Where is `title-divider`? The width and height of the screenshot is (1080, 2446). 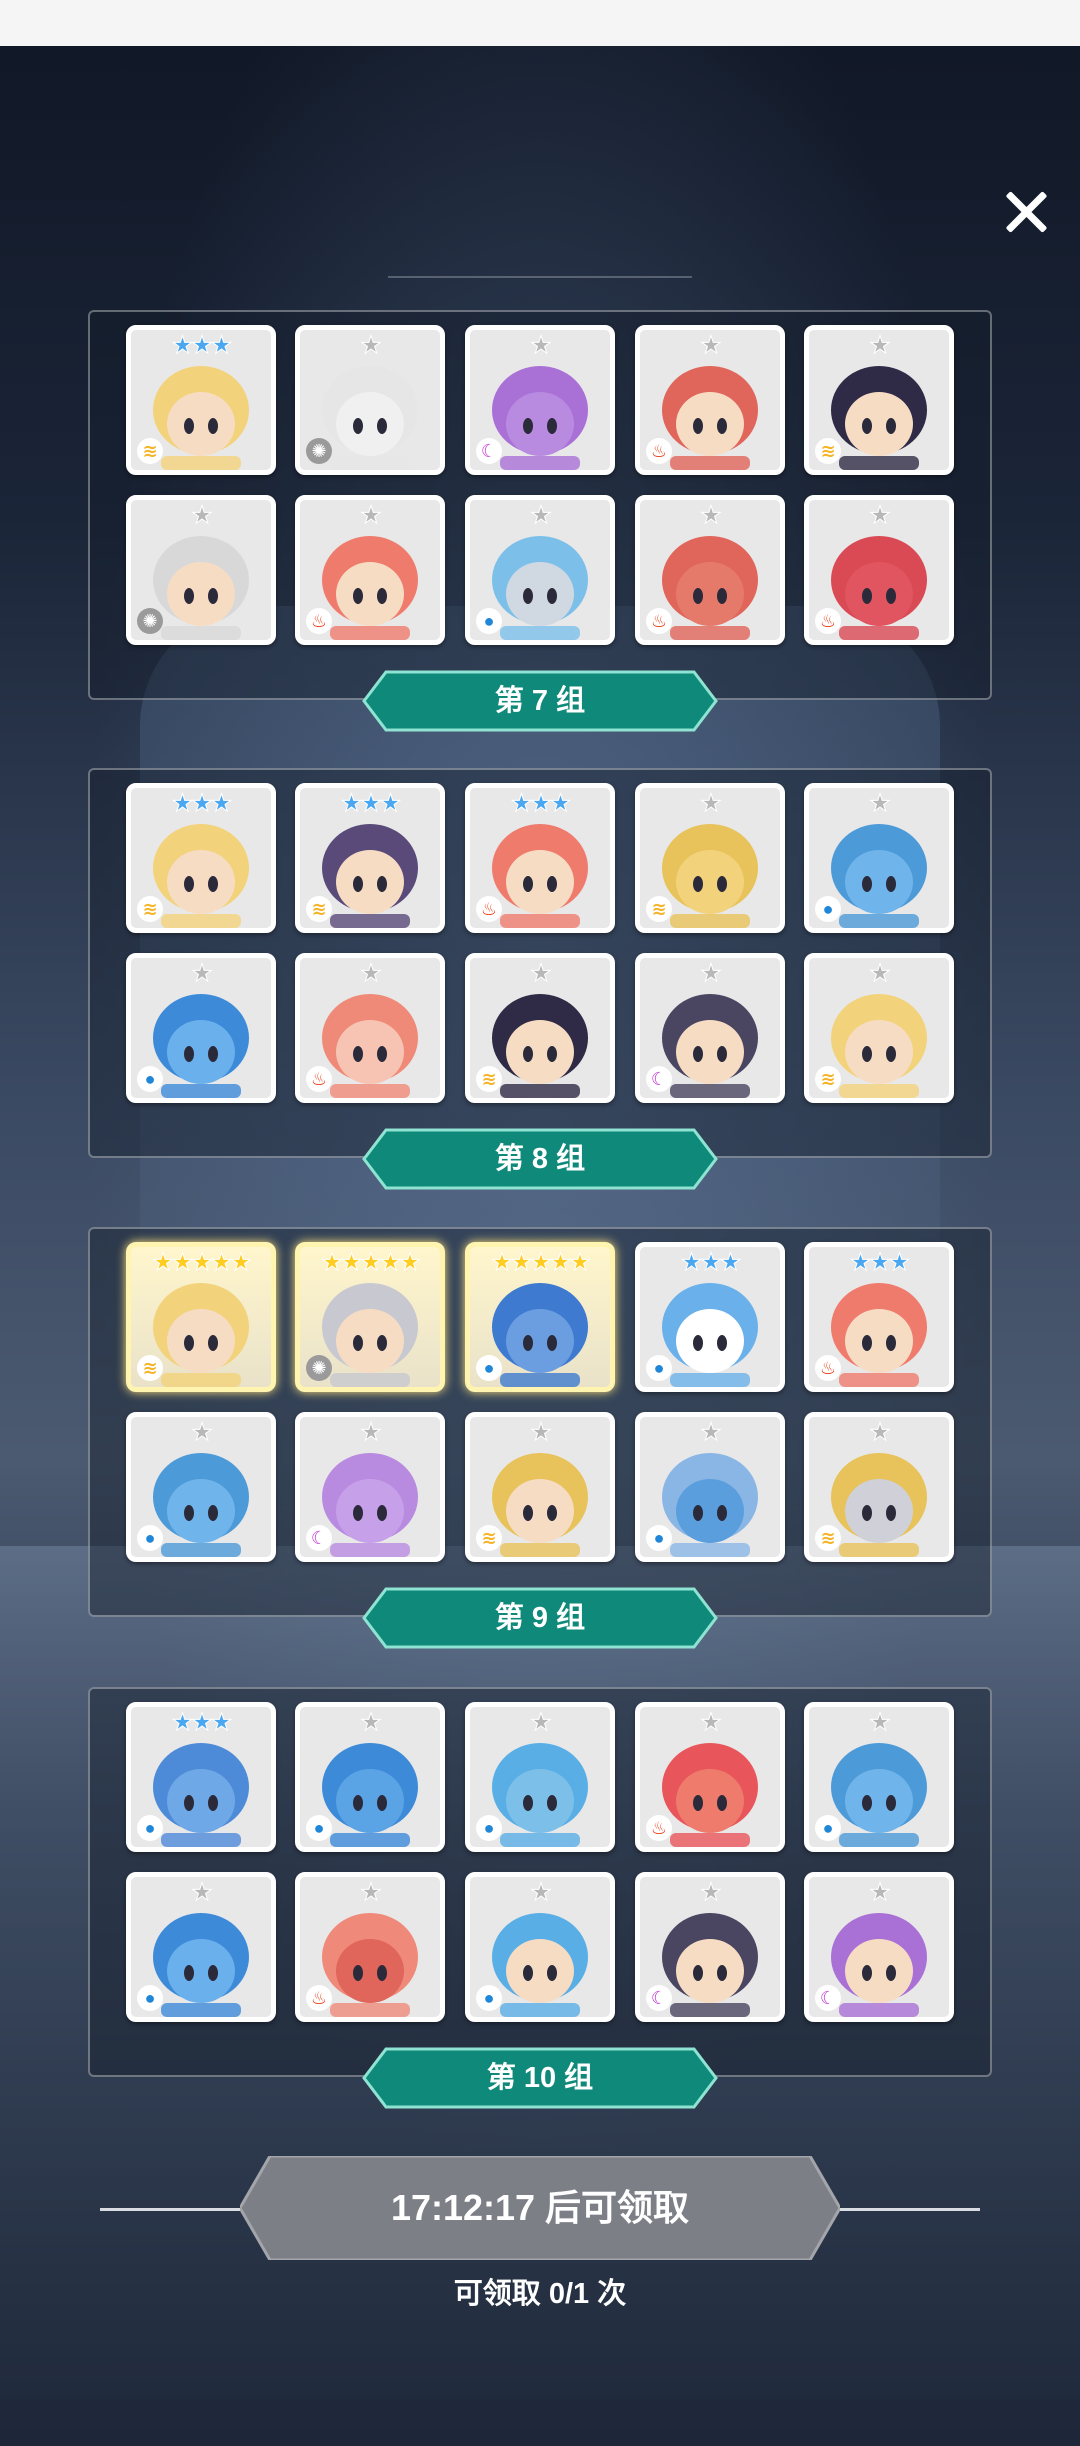
title-divider is located at coordinates (540, 277).